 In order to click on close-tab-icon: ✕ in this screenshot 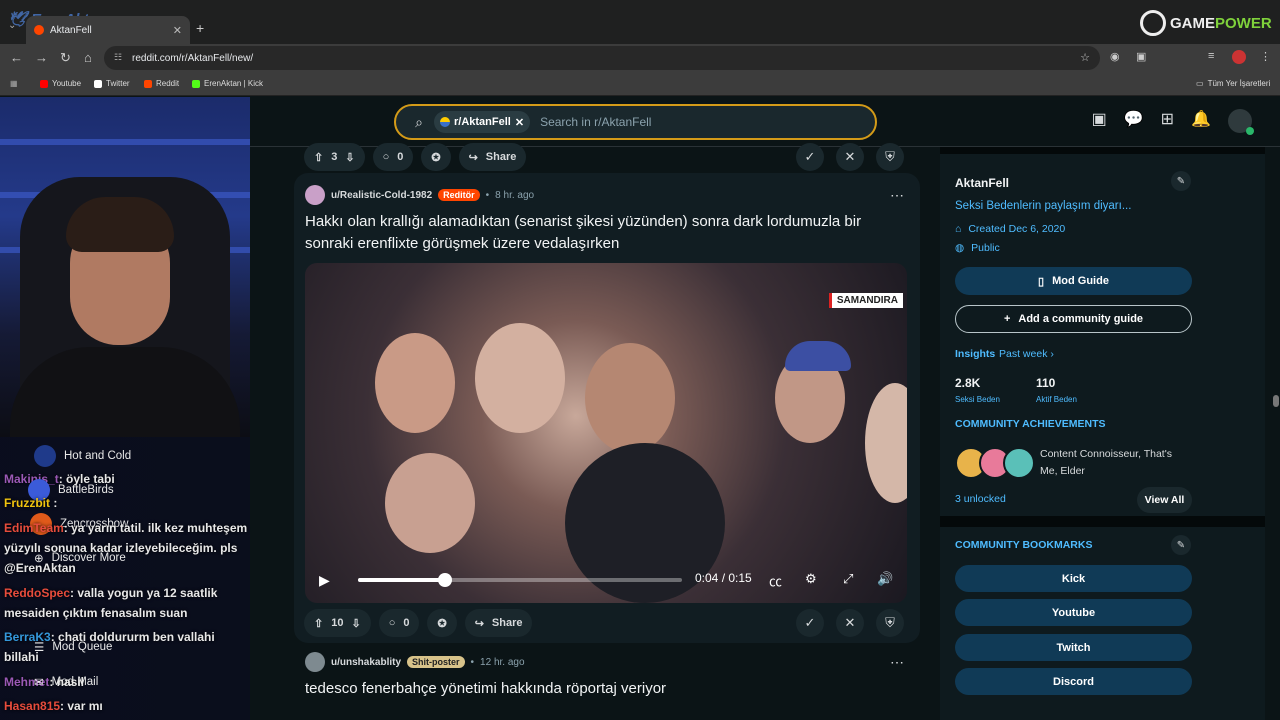, I will do `click(177, 30)`.